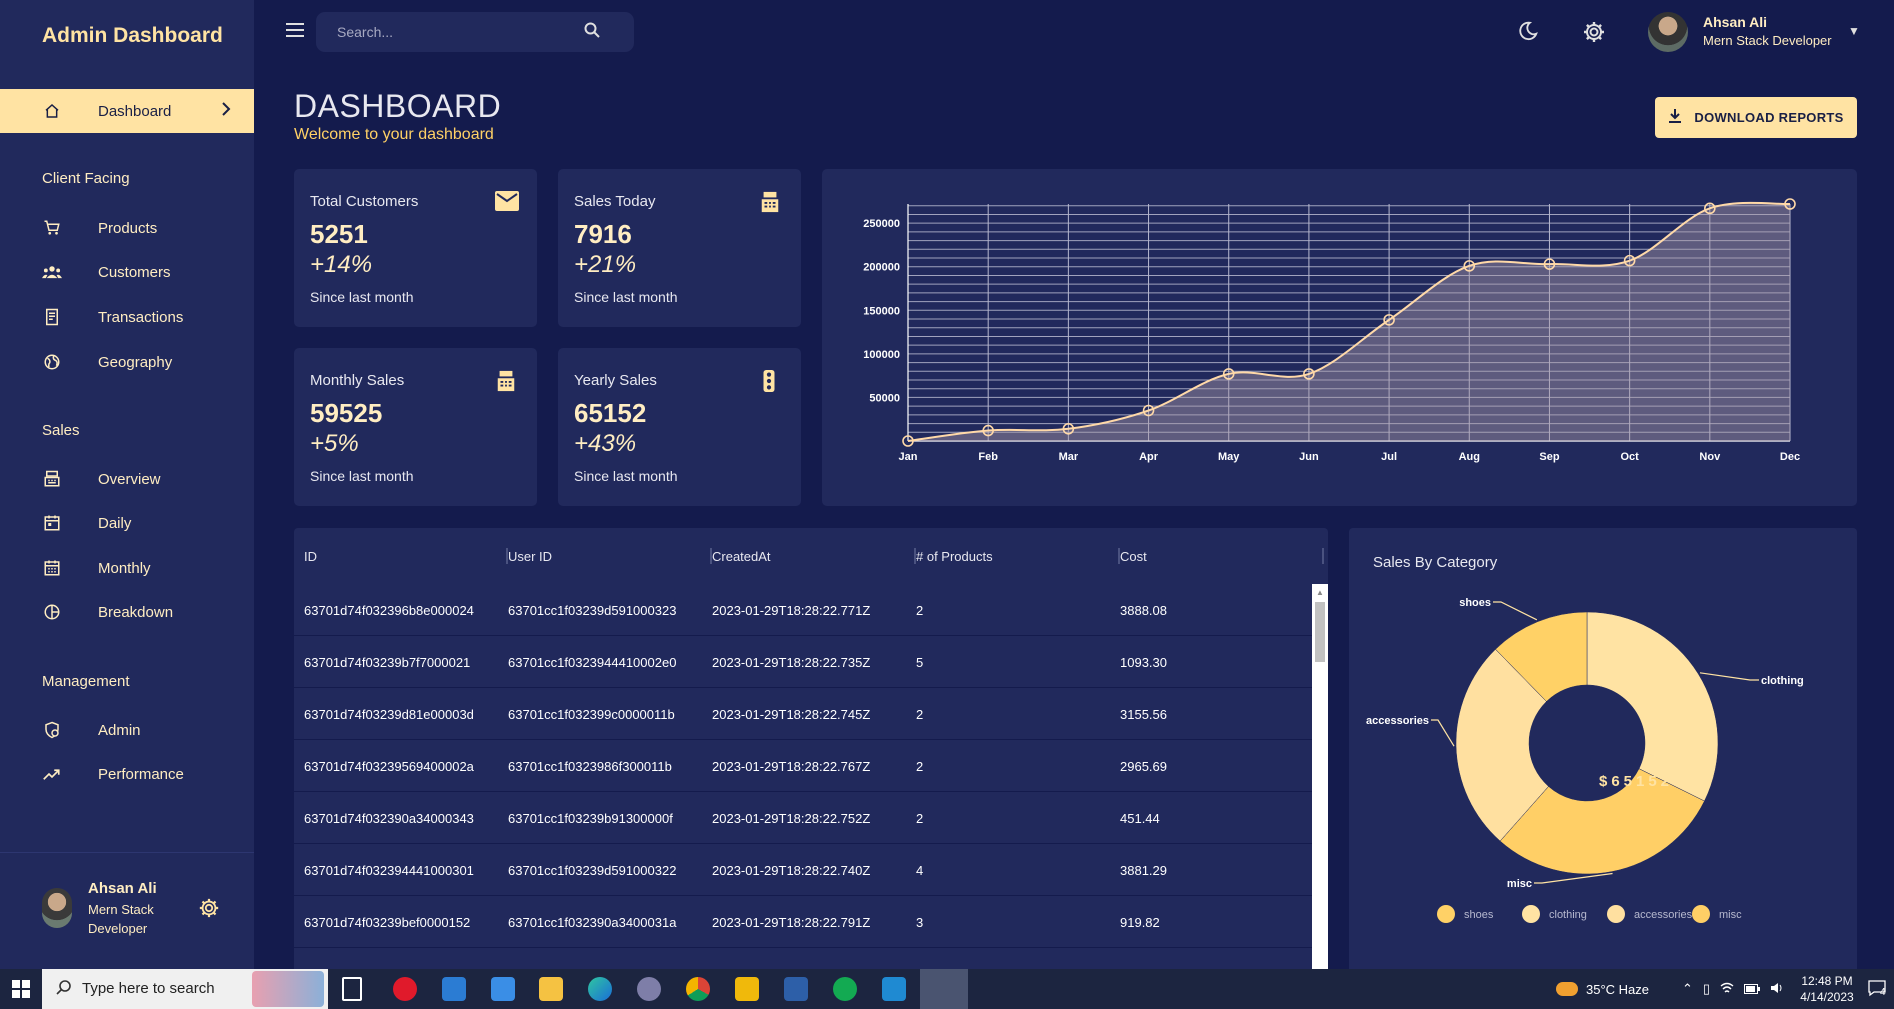 Image resolution: width=1894 pixels, height=1009 pixels. What do you see at coordinates (747, 989) in the screenshot?
I see `binance-icon` at bounding box center [747, 989].